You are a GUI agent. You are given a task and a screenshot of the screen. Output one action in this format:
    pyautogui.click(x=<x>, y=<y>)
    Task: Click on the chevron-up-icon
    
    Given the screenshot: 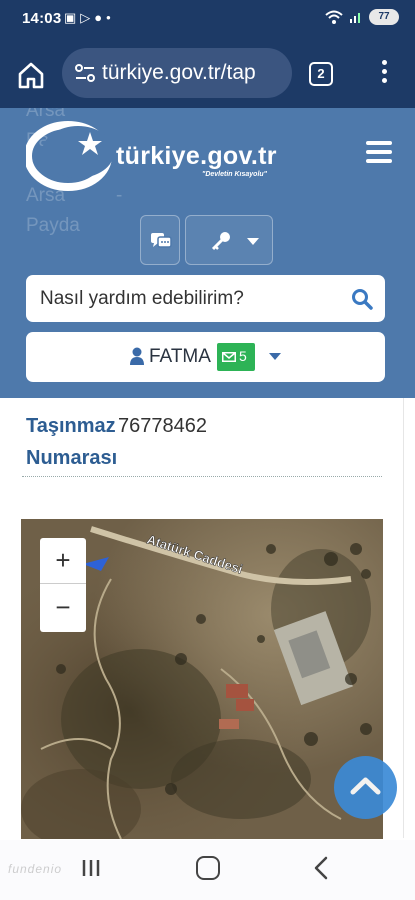 What is the action you would take?
    pyautogui.click(x=365, y=786)
    